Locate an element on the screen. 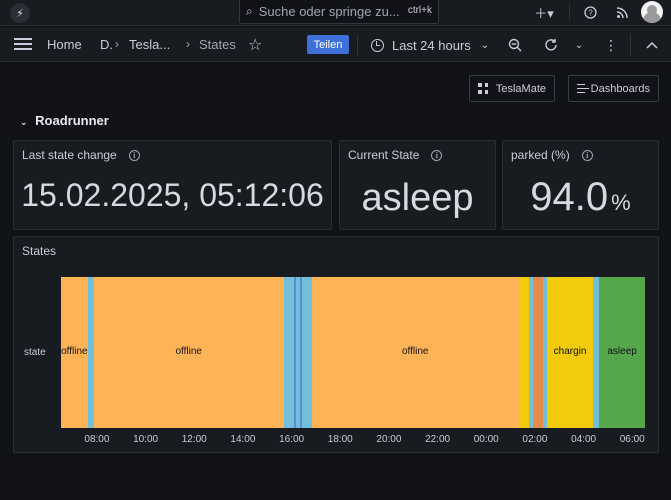 Image resolution: width=671 pixels, height=500 pixels. panel-title-text: Current State is located at coordinates (384, 155).